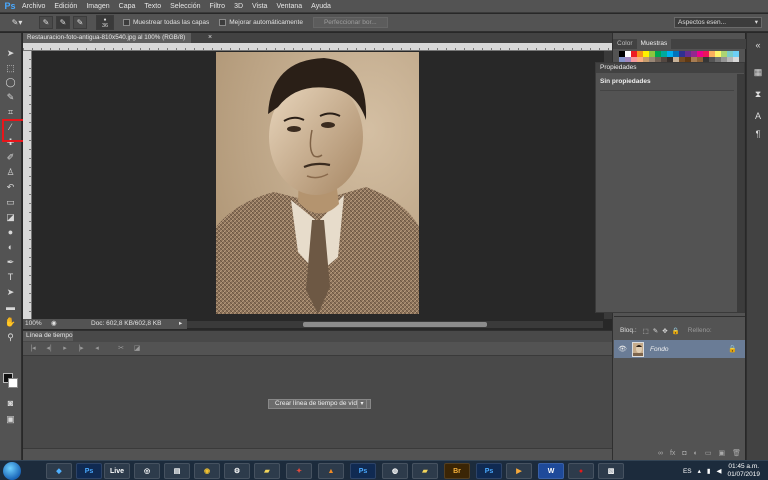  Describe the element at coordinates (10, 112) in the screenshot. I see `crop-tool-icon: ⌗` at that location.